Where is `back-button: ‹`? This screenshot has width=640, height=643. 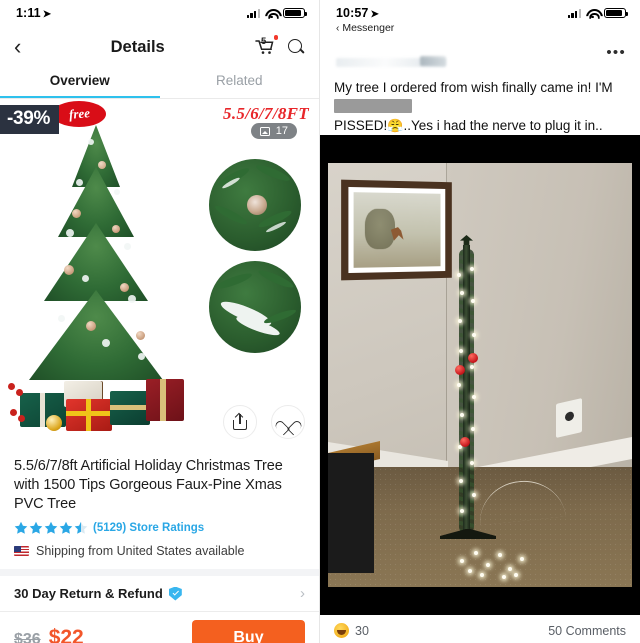 back-button: ‹ is located at coordinates (17, 47).